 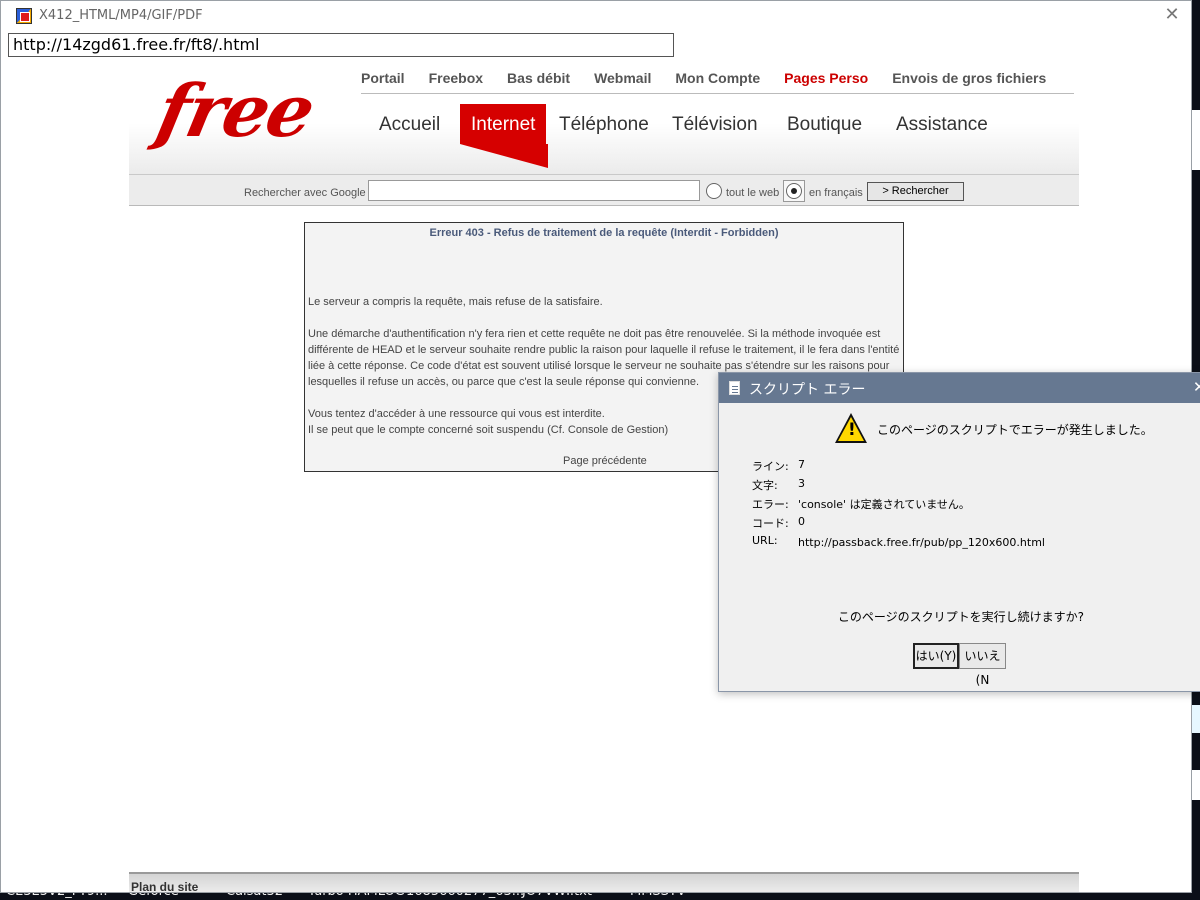 What do you see at coordinates (770, 466) in the screenshot?
I see `field-label-line: ライン:` at bounding box center [770, 466].